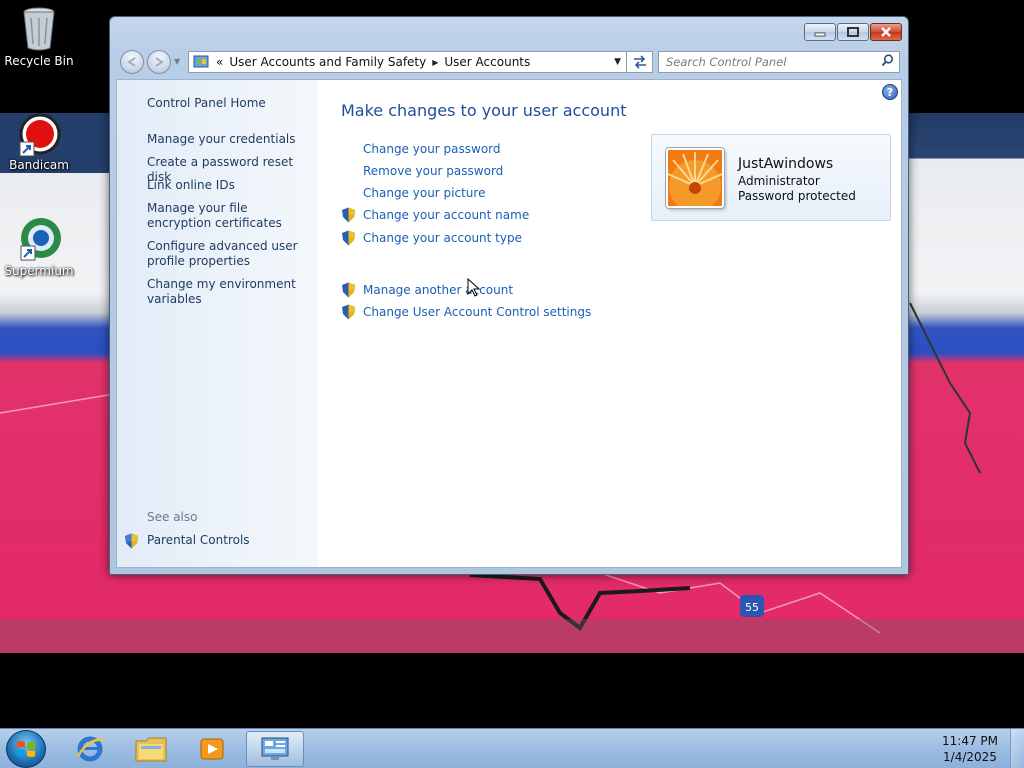  I want to click on taskbar: 11:47 PM 1/4/2025, so click(512, 748).